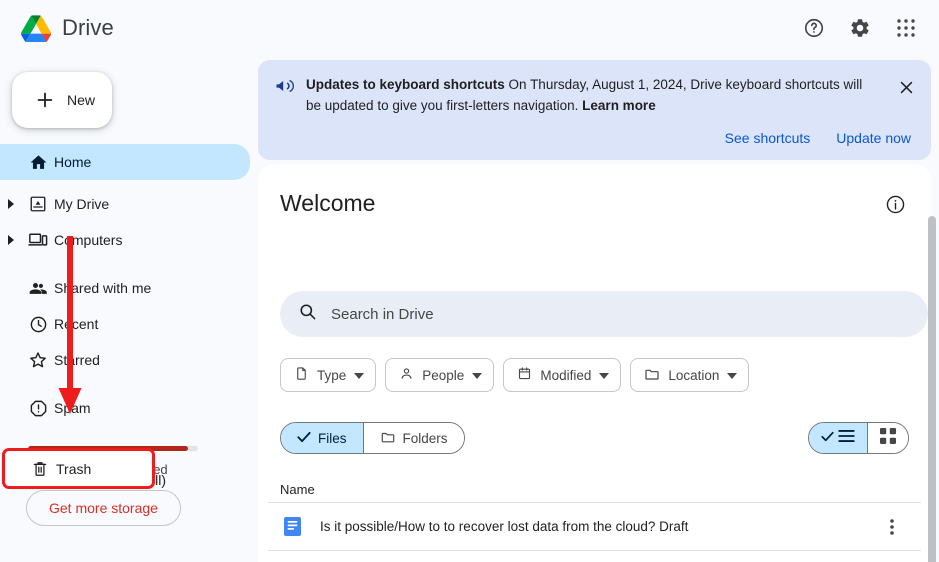 Image resolution: width=939 pixels, height=562 pixels. What do you see at coordinates (45, 100) in the screenshot?
I see `plus-icon` at bounding box center [45, 100].